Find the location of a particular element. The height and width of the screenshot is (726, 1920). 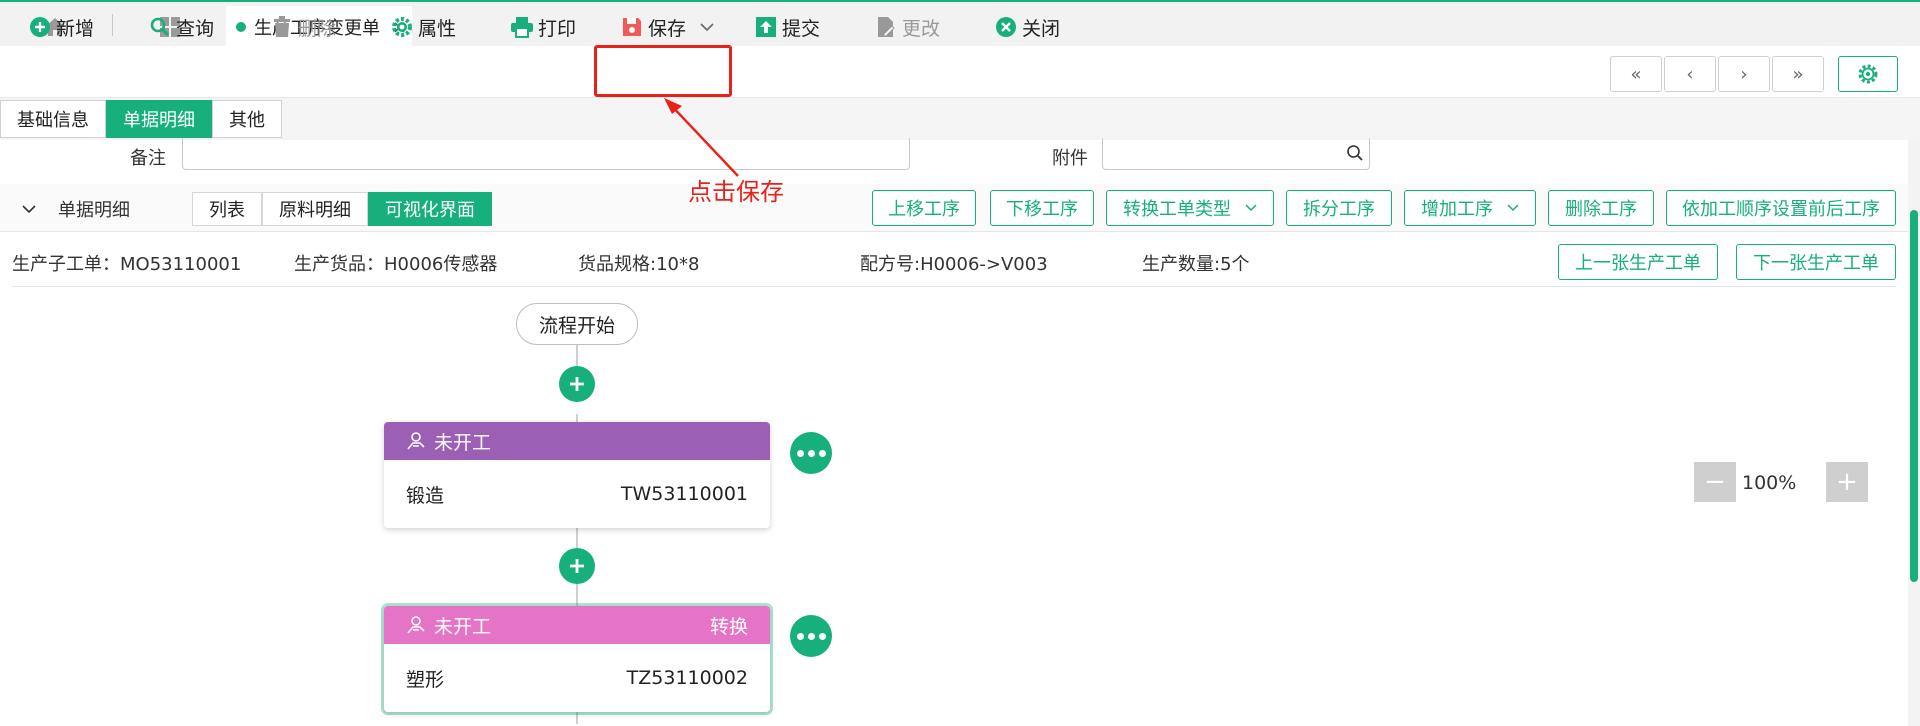

add-circle-icon is located at coordinates (40, 27).